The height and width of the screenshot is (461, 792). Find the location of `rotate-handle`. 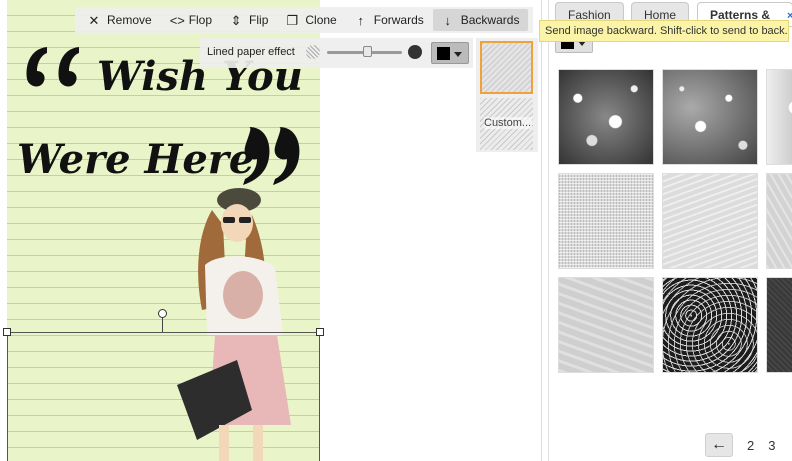

rotate-handle is located at coordinates (162, 313).